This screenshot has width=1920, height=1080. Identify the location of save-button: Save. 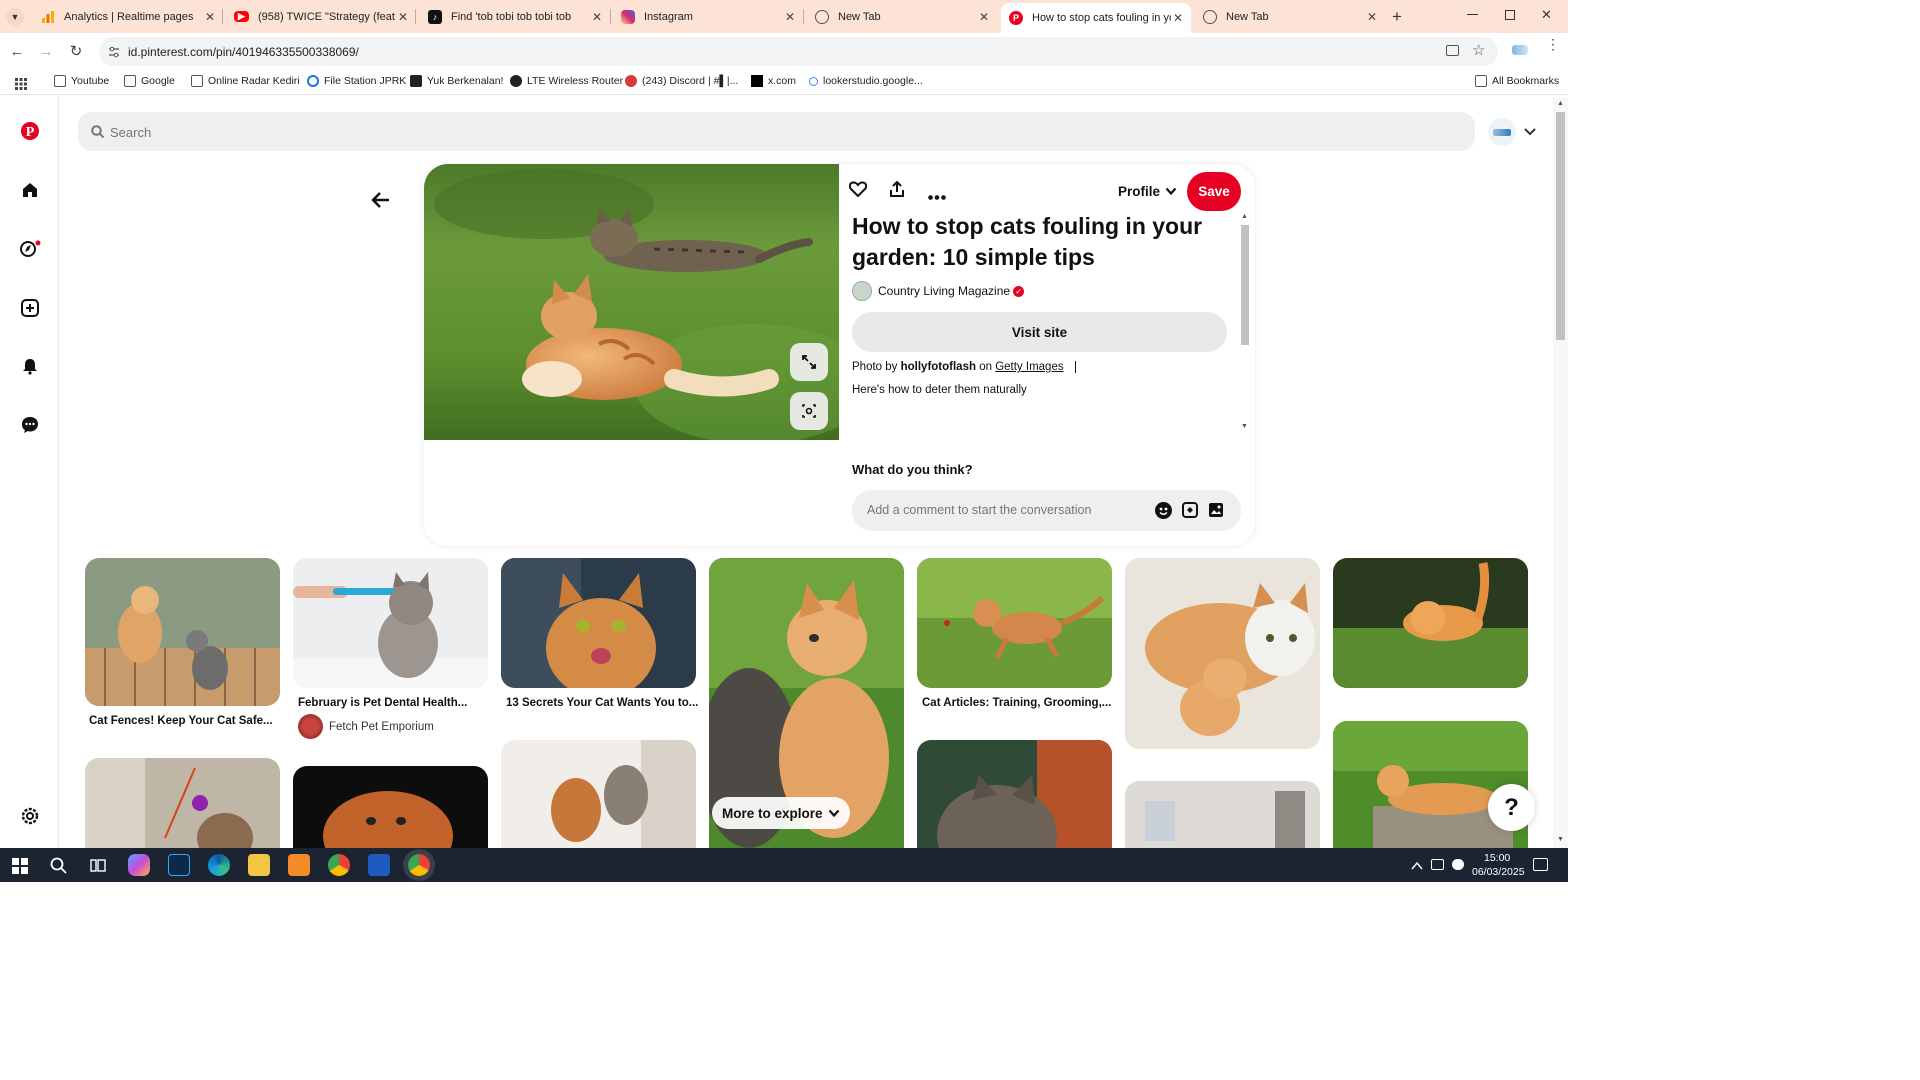
(1214, 191).